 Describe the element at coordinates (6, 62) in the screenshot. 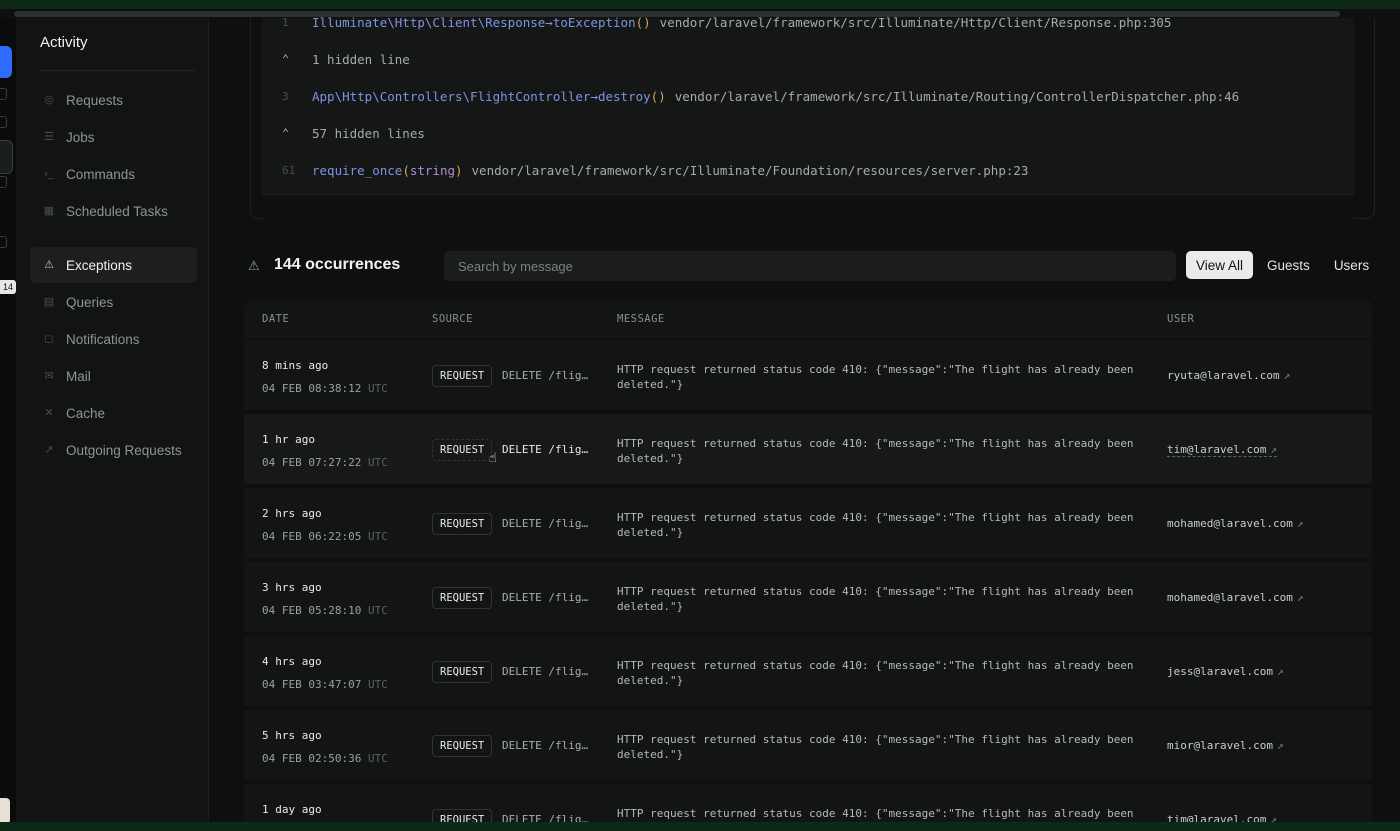

I see `app-logo-icon` at that location.